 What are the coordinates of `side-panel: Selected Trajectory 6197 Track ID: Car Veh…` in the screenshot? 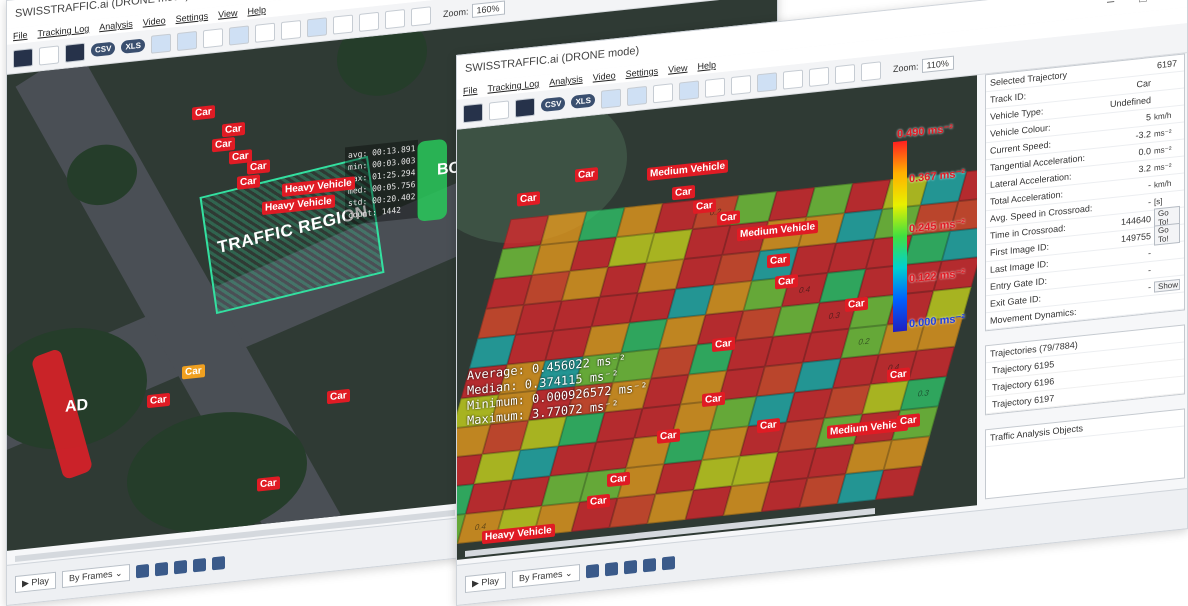 It's located at (1085, 298).